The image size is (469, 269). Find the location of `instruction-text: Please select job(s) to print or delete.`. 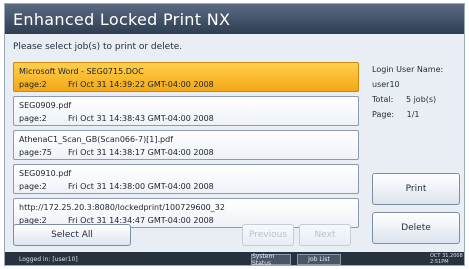

instruction-text: Please select job(s) to print or delete. is located at coordinates (98, 47).